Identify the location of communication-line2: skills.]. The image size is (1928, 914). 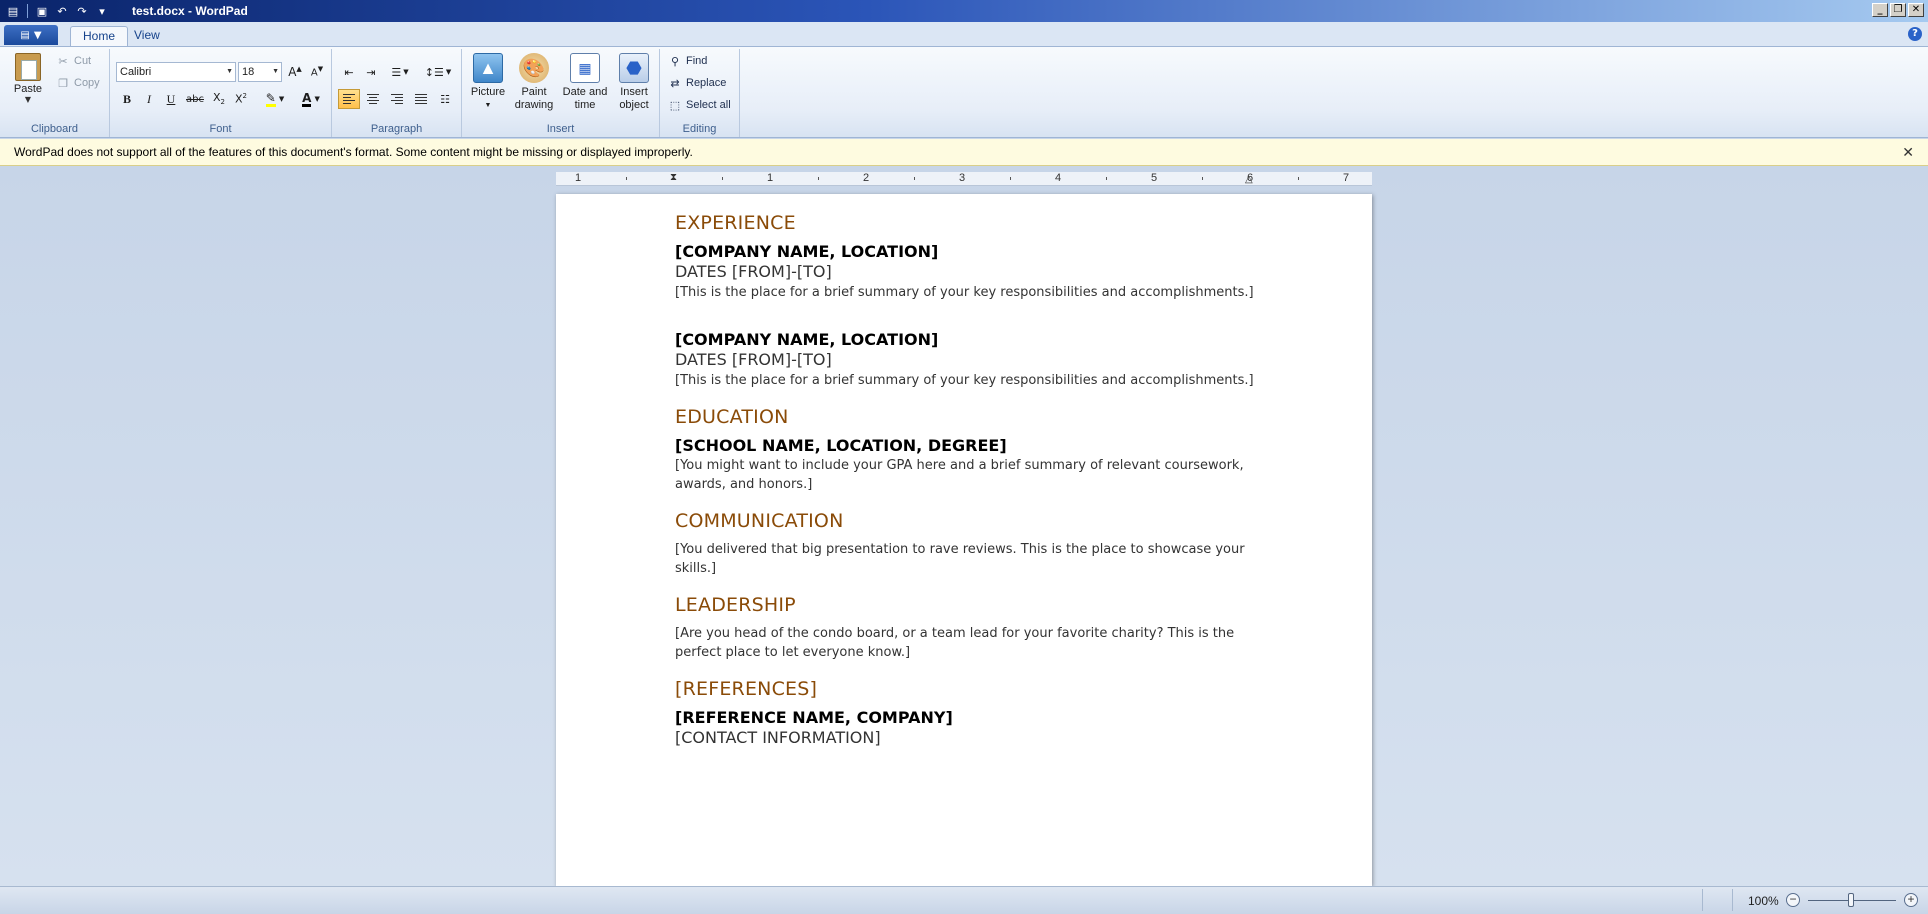
(696, 568).